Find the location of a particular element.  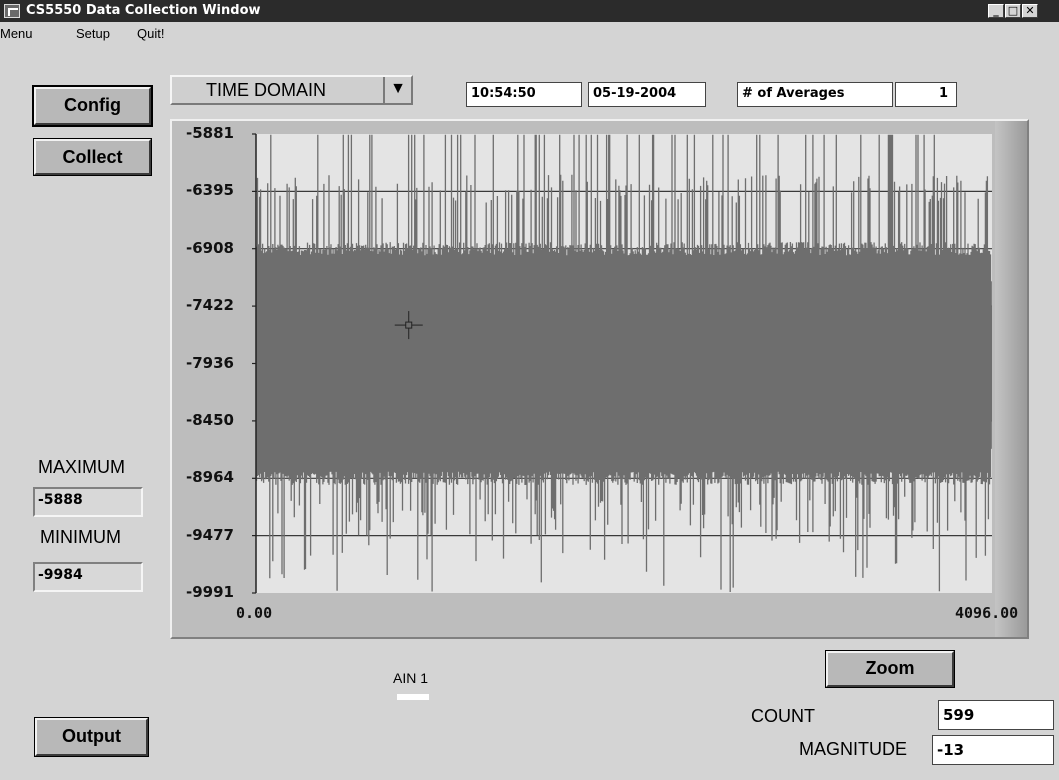

averages-field: 1 is located at coordinates (926, 94).